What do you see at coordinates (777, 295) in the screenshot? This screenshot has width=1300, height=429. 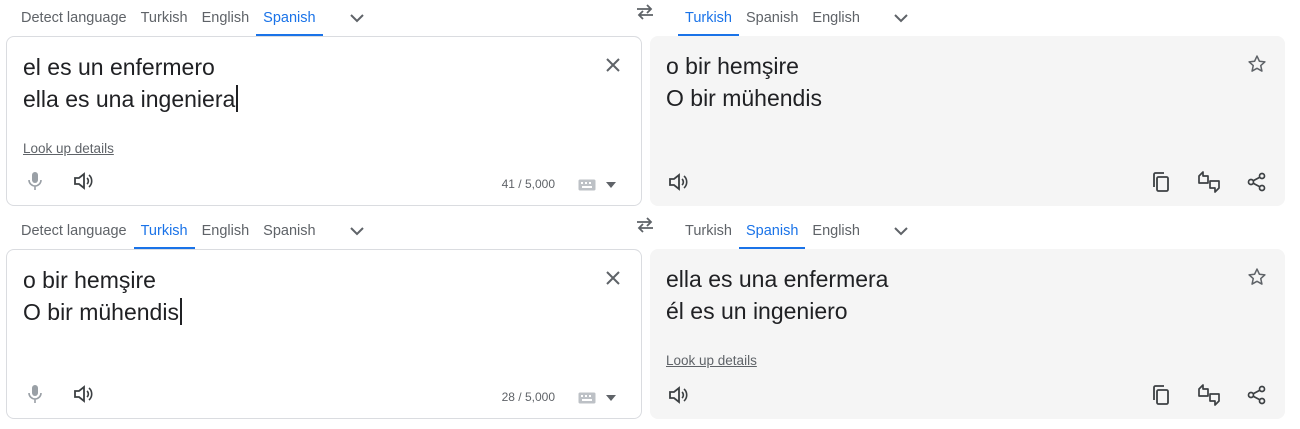 I see `translation-output: ella es una enfermera él es un ingeniero` at bounding box center [777, 295].